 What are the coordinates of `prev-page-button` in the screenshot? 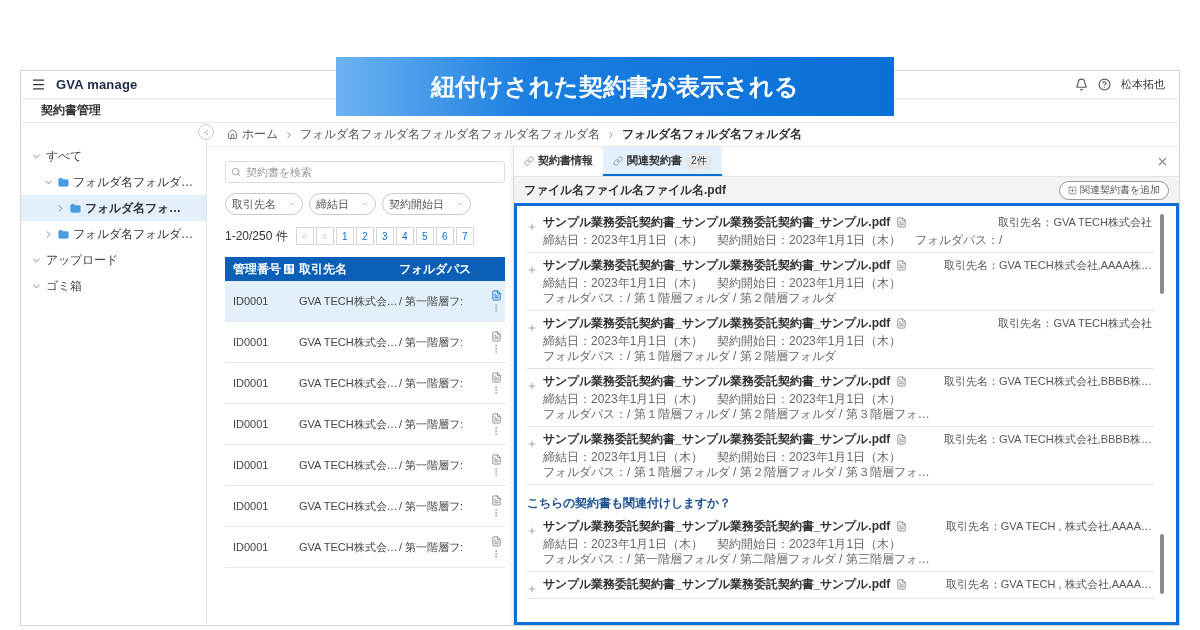 It's located at (324, 236).